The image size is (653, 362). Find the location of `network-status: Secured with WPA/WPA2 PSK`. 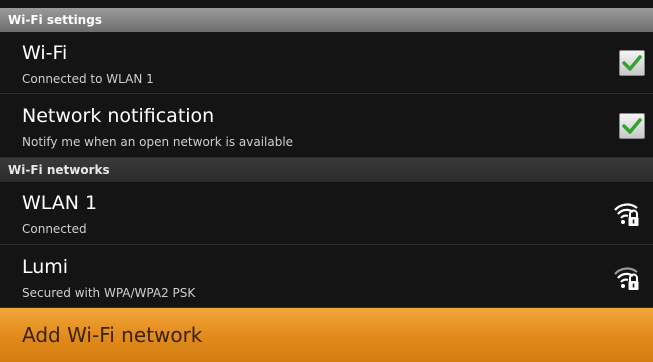

network-status: Secured with WPA/WPA2 PSK is located at coordinates (109, 293).